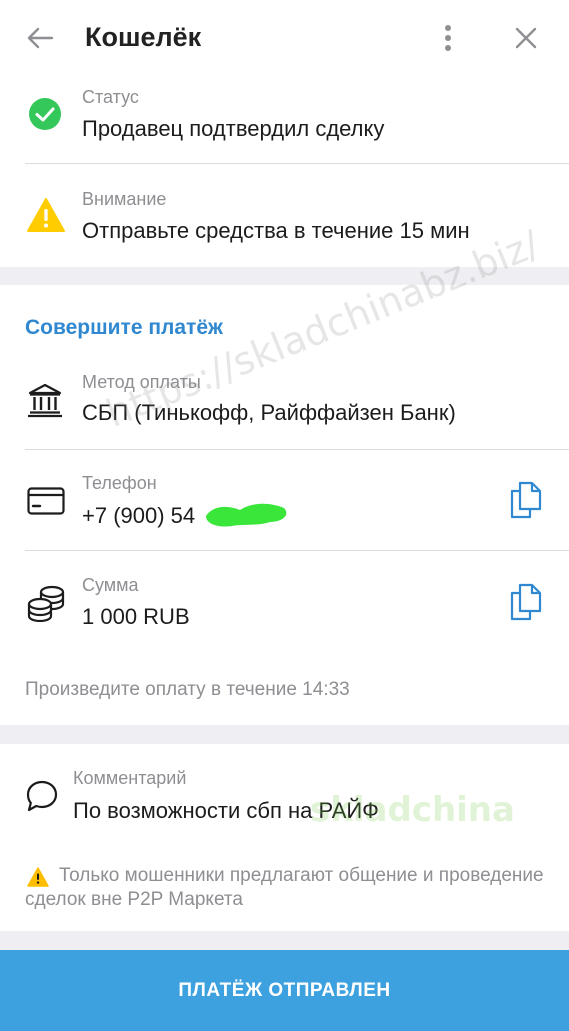 Image resolution: width=569 pixels, height=1031 pixels. I want to click on payment-timer-hint: Произведите оплату в течение 14:33, so click(187, 689).